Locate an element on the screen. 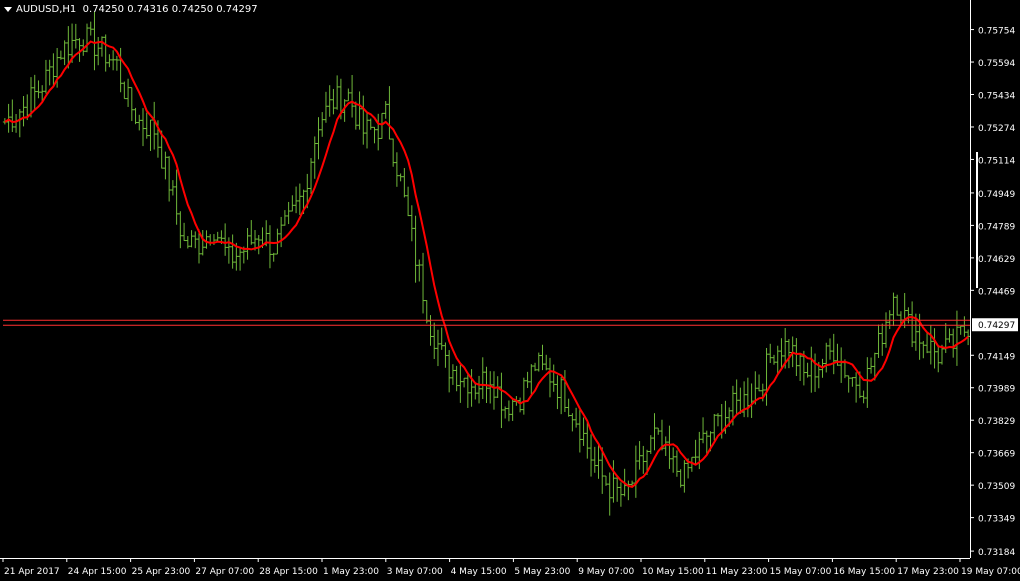 The width and height of the screenshot is (1020, 581). price-tick-label: 0.75114 is located at coordinates (996, 161).